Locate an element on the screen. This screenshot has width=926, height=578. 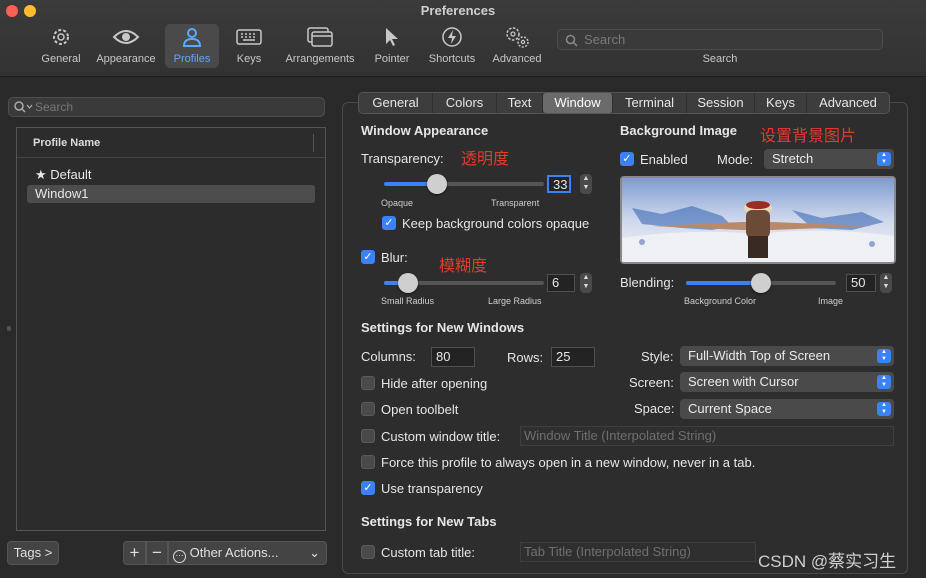
style-label: Style: is located at coordinates (657, 356).